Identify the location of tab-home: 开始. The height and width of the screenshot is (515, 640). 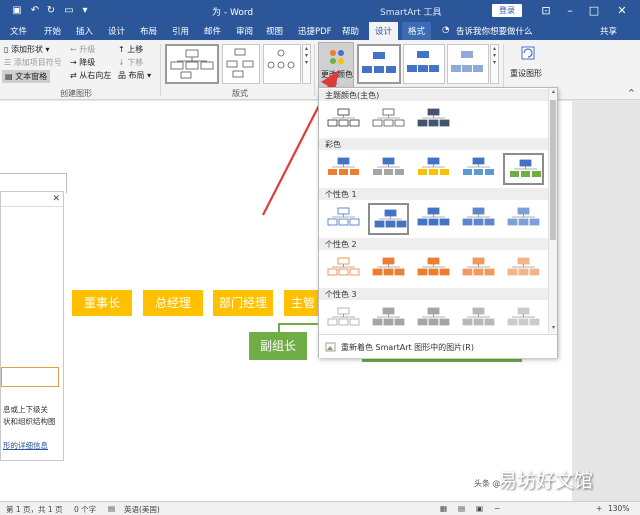
(52, 31).